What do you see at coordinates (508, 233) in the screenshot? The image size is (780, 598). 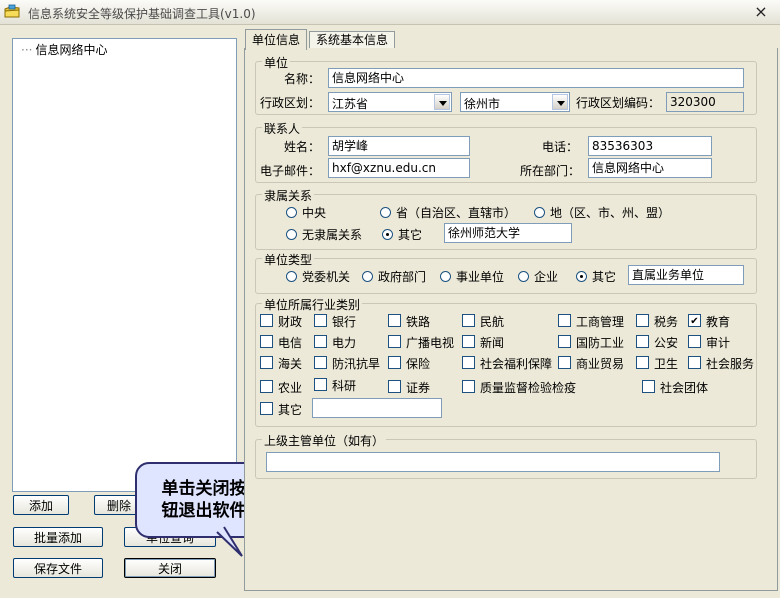 I see `affiliation-other-input: 徐州师范大学` at bounding box center [508, 233].